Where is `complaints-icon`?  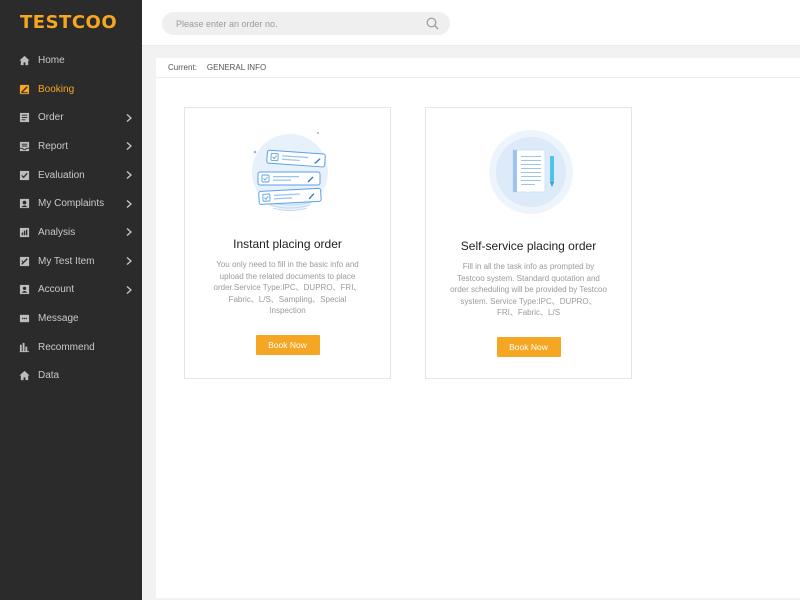 complaints-icon is located at coordinates (24, 203).